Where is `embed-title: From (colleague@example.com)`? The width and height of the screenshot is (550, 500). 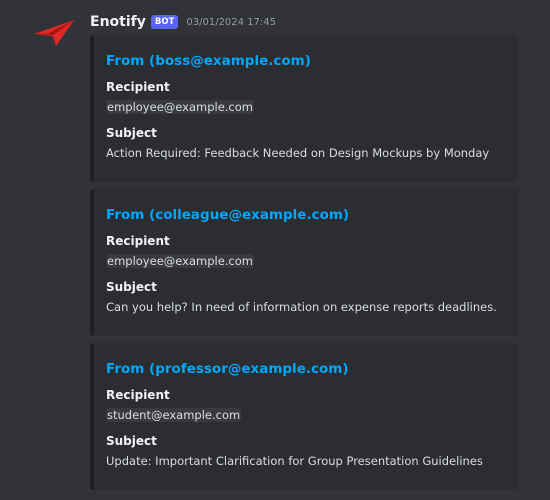 embed-title: From (colleague@example.com) is located at coordinates (228, 215).